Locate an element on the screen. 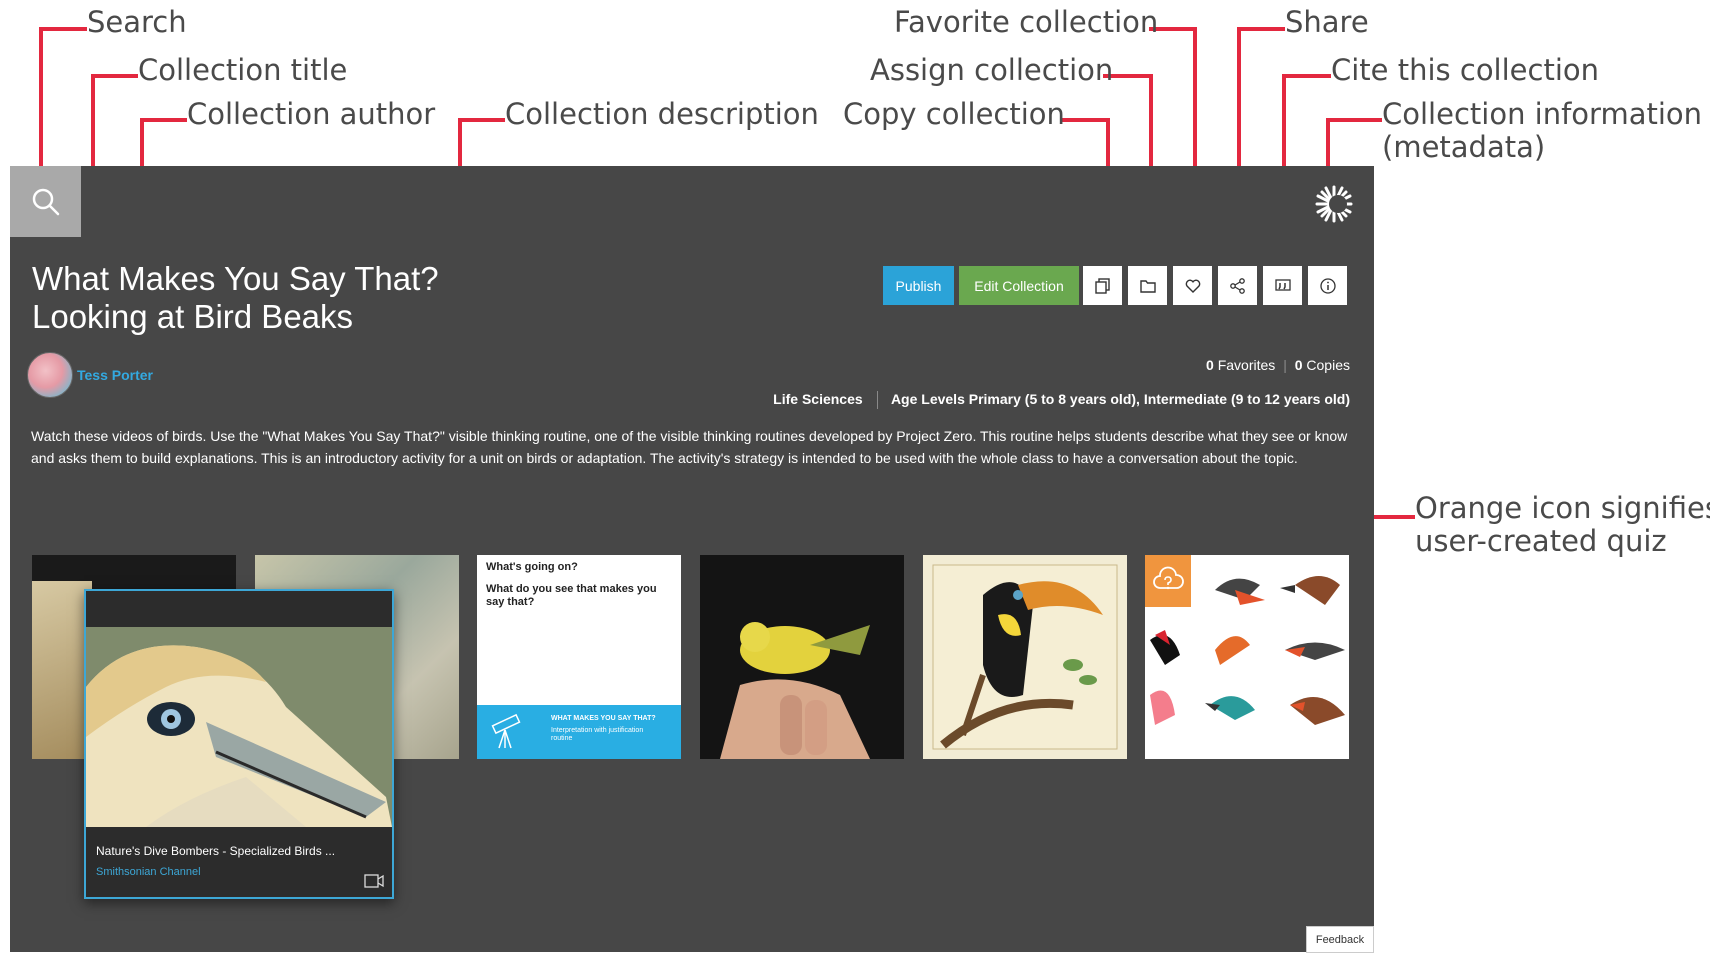 This screenshot has height=956, width=1710. gannet-video-thumbnail is located at coordinates (239, 727).